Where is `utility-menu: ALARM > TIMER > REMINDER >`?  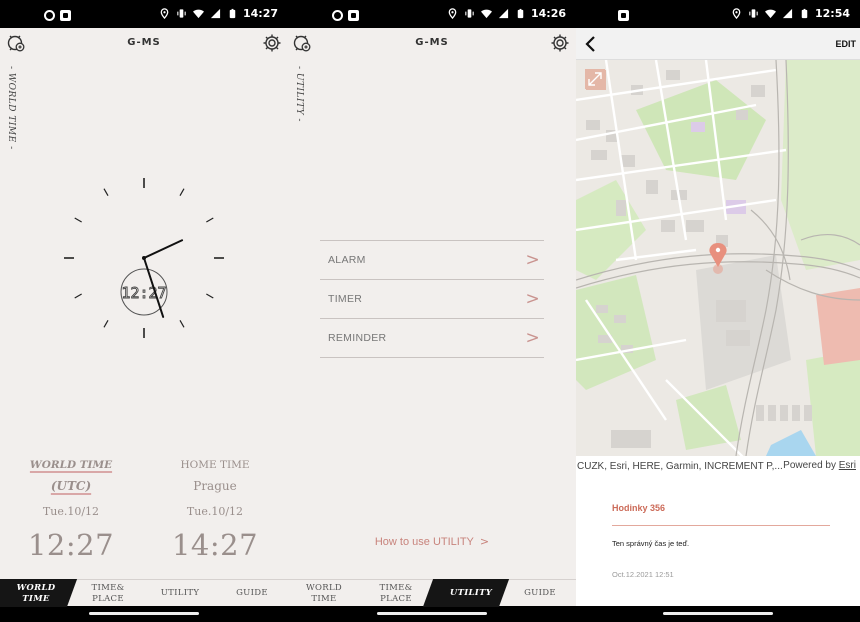
utility-menu: ALARM > TIMER > REMINDER > is located at coordinates (432, 299).